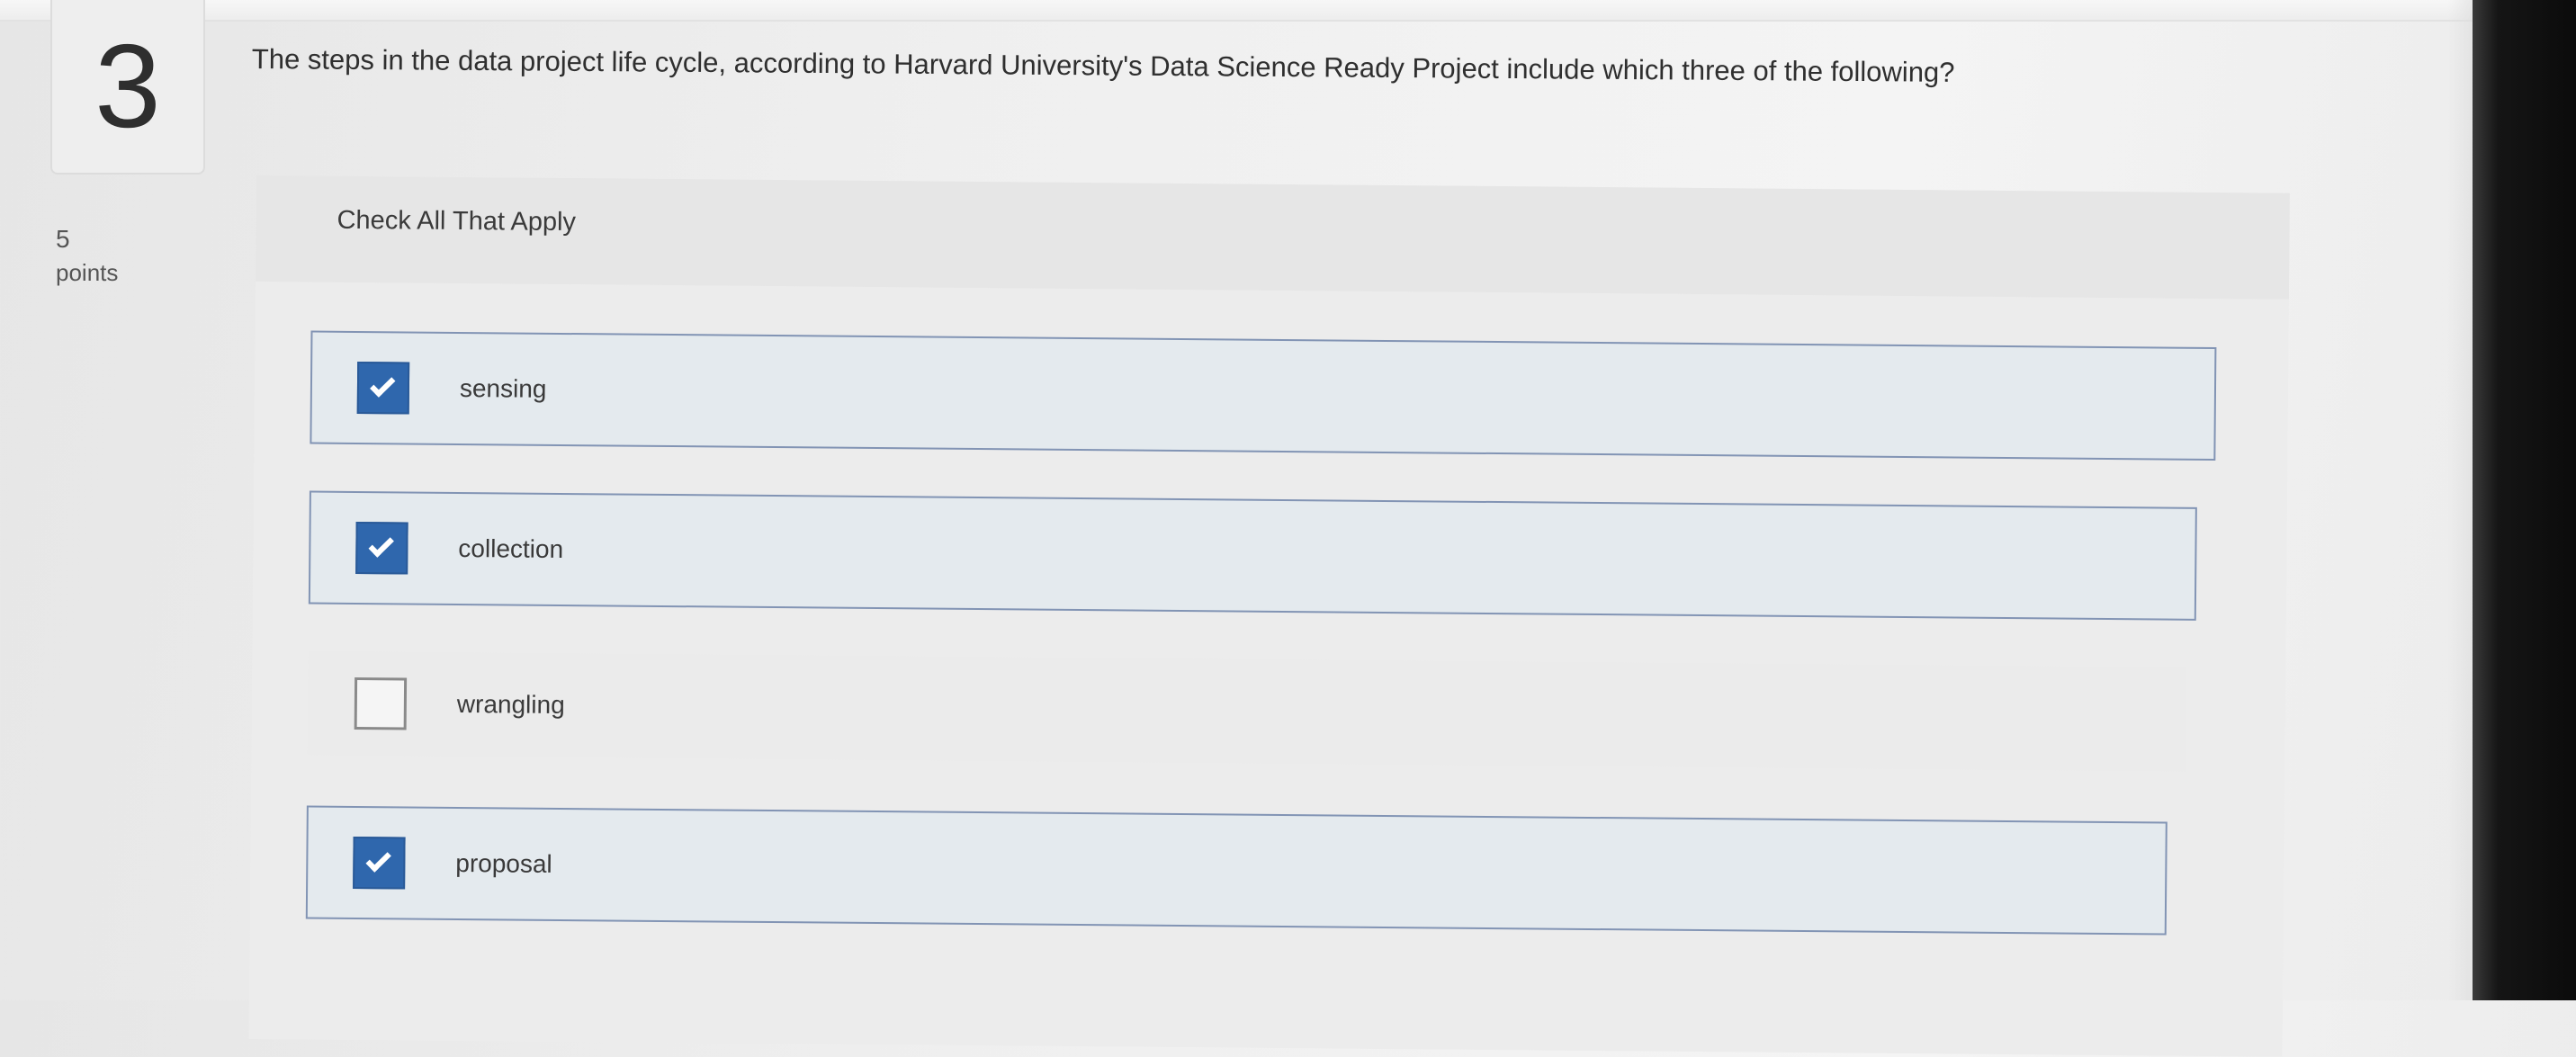  Describe the element at coordinates (457, 221) in the screenshot. I see `instruction-text: Check All That Apply` at that location.